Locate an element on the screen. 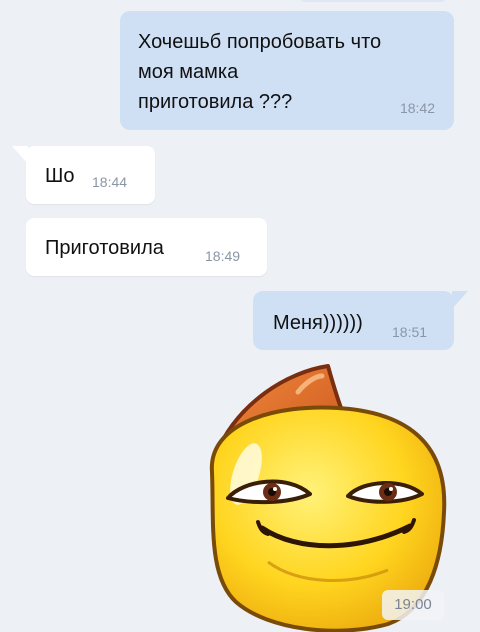  incoming-message: Шо 18:44 is located at coordinates (90, 175).